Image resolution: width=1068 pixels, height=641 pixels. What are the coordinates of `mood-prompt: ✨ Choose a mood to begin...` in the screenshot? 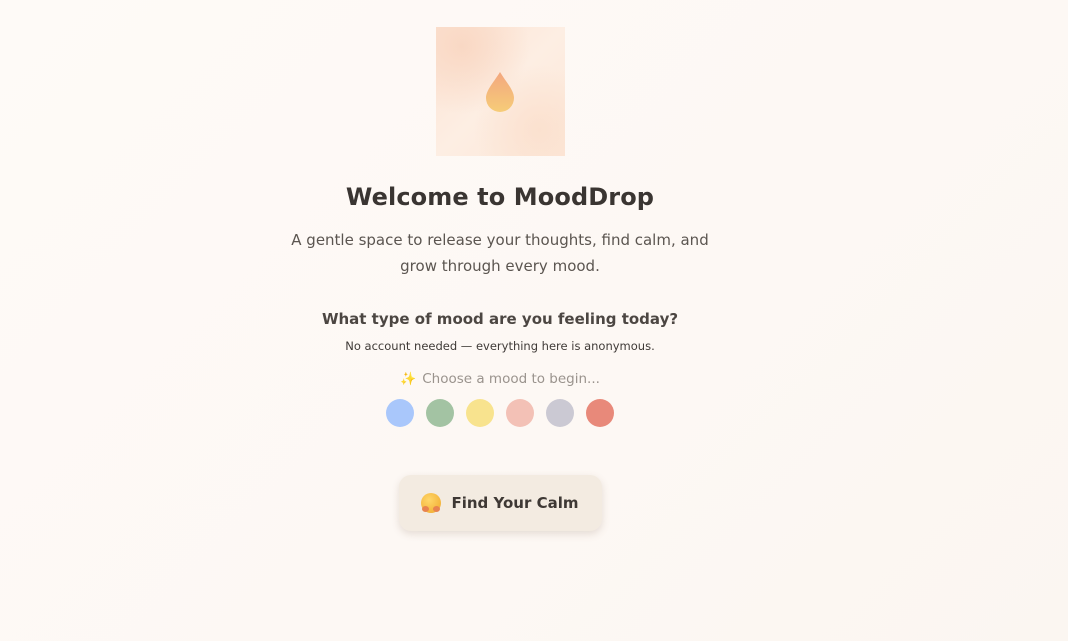 It's located at (500, 379).